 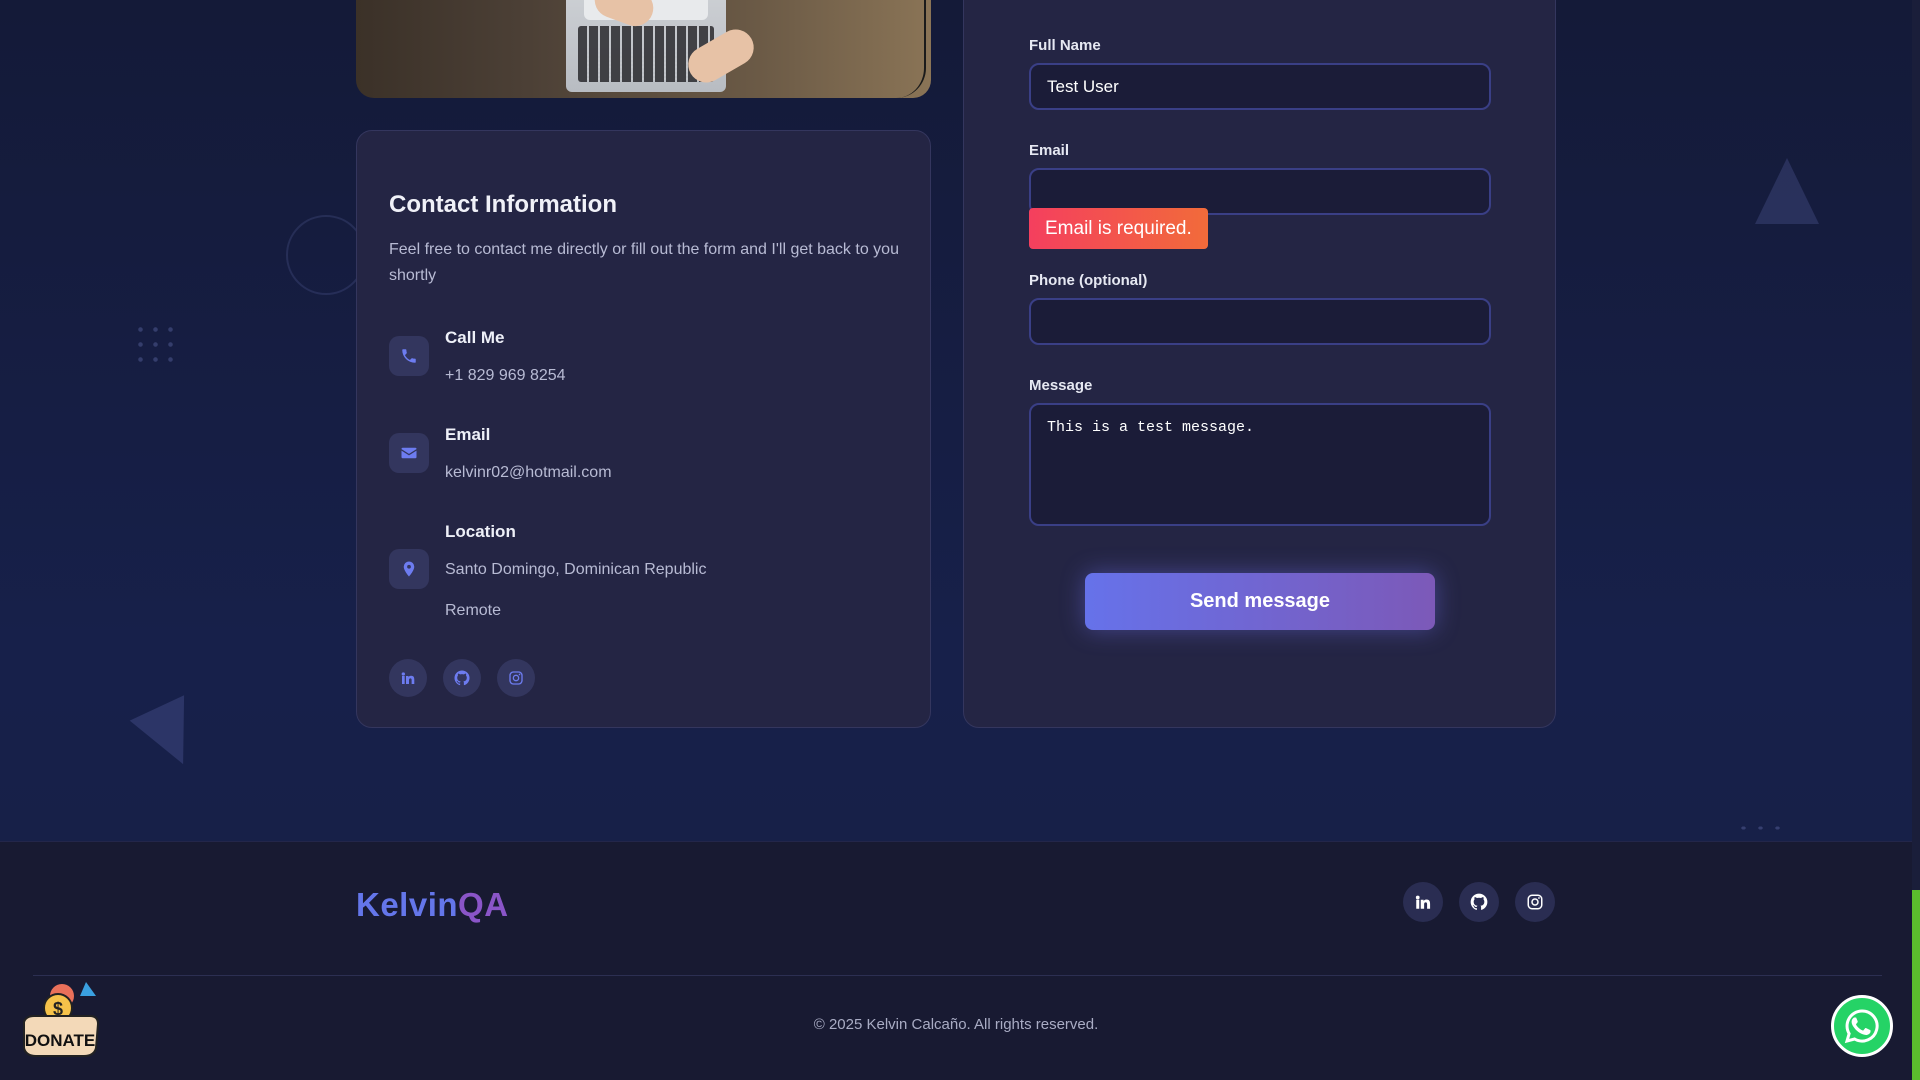 I want to click on phone-input, so click(x=1260, y=321).